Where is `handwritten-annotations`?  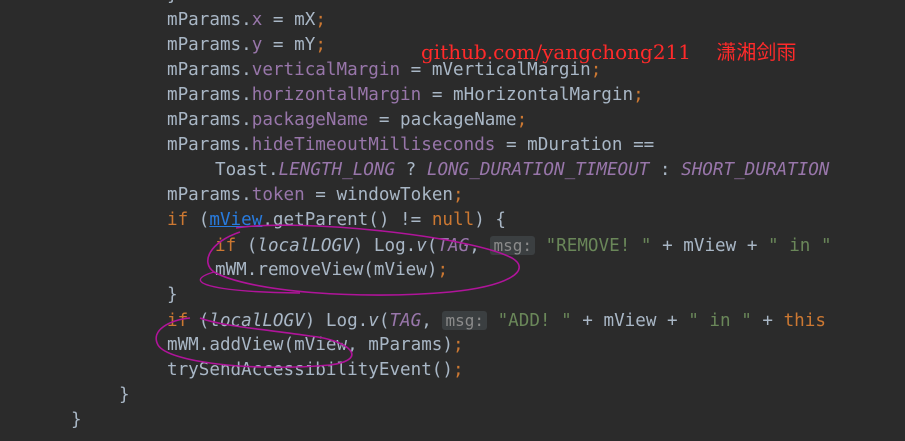 handwritten-annotations is located at coordinates (337, 296).